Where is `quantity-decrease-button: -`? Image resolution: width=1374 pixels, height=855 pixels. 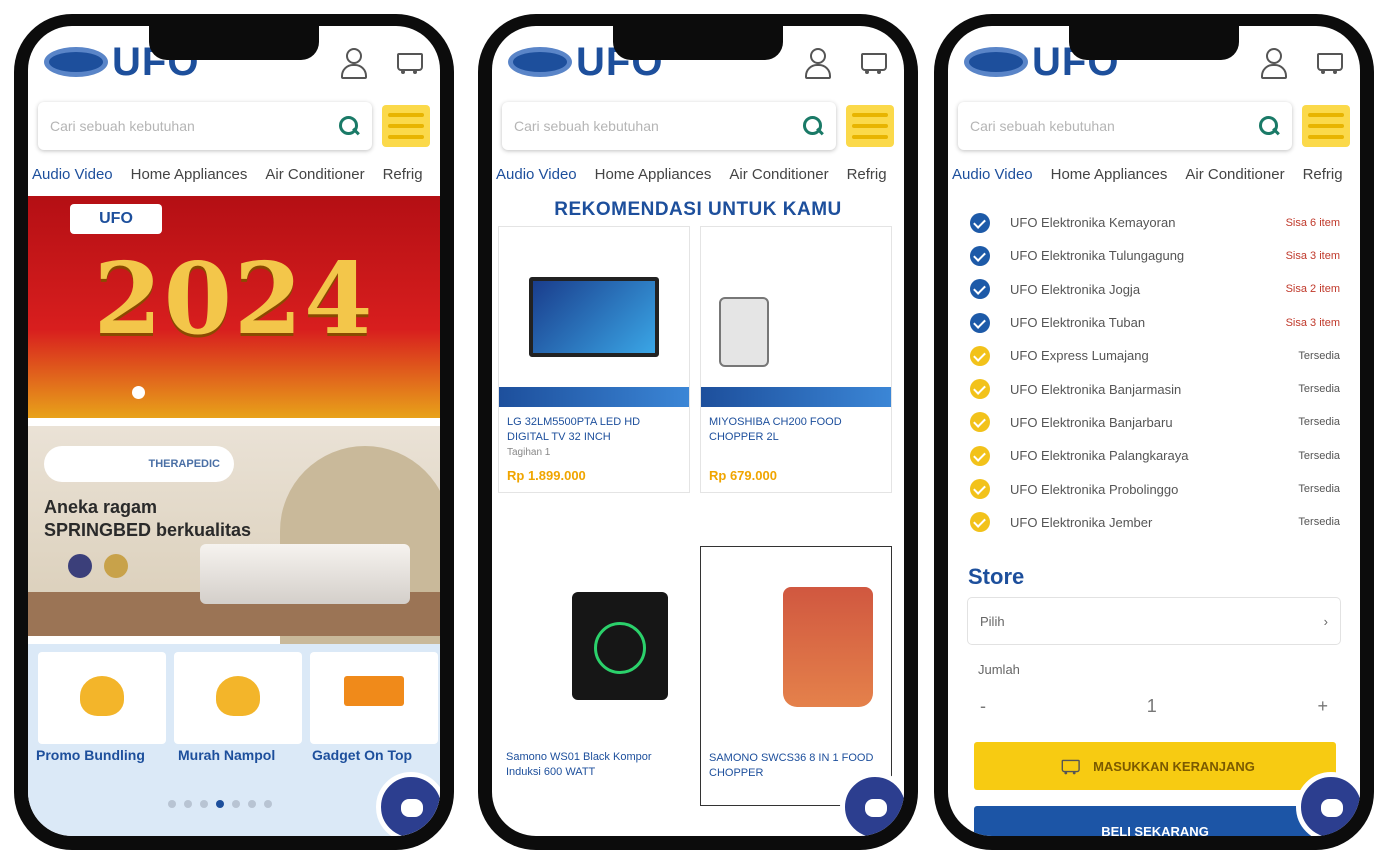
quantity-decrease-button: - is located at coordinates (983, 706).